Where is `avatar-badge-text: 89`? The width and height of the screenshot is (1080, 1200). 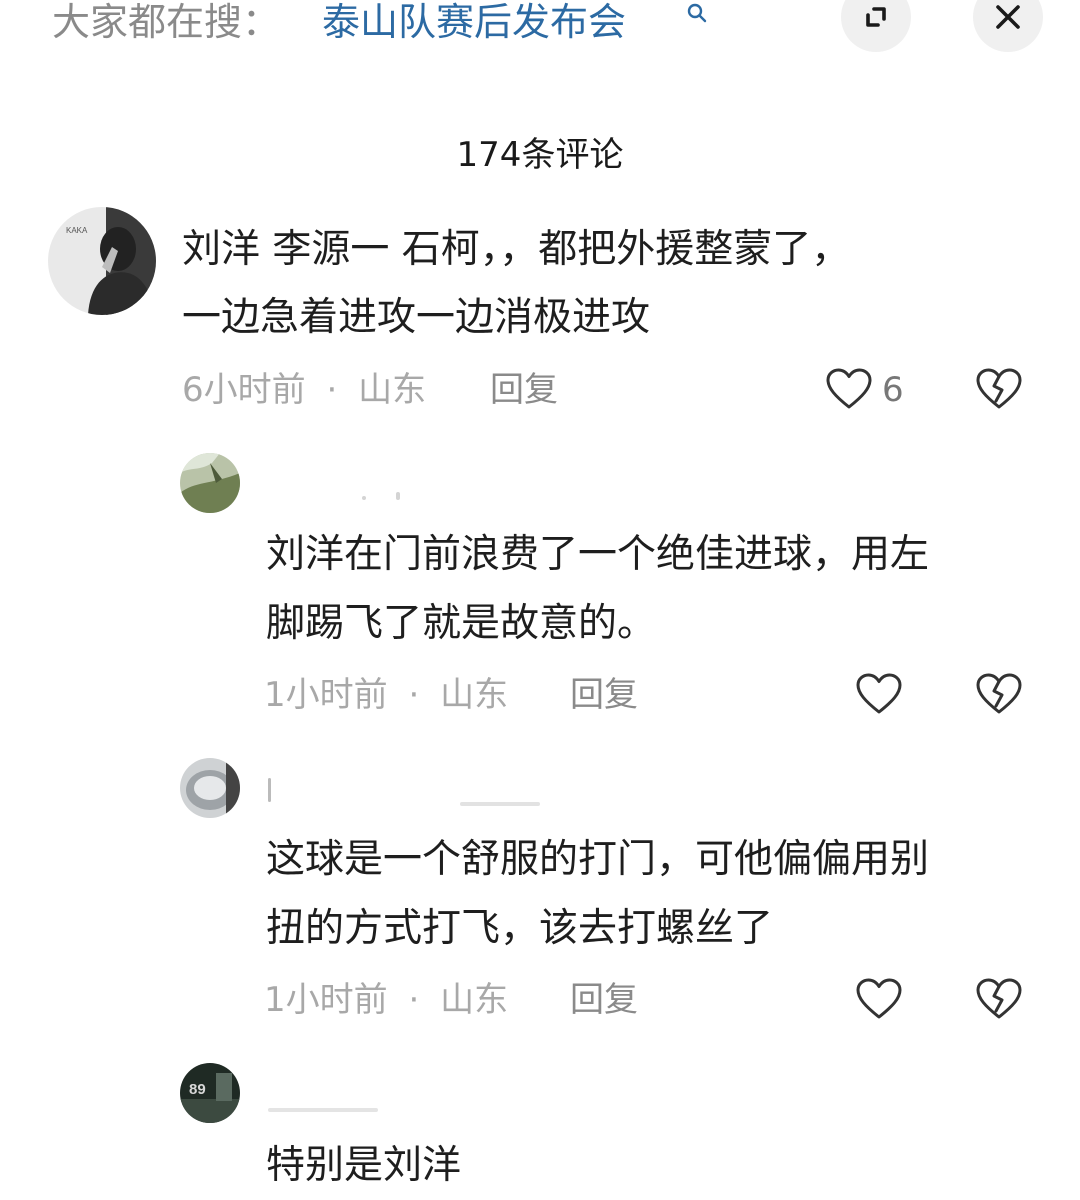 avatar-badge-text: 89 is located at coordinates (197, 1089).